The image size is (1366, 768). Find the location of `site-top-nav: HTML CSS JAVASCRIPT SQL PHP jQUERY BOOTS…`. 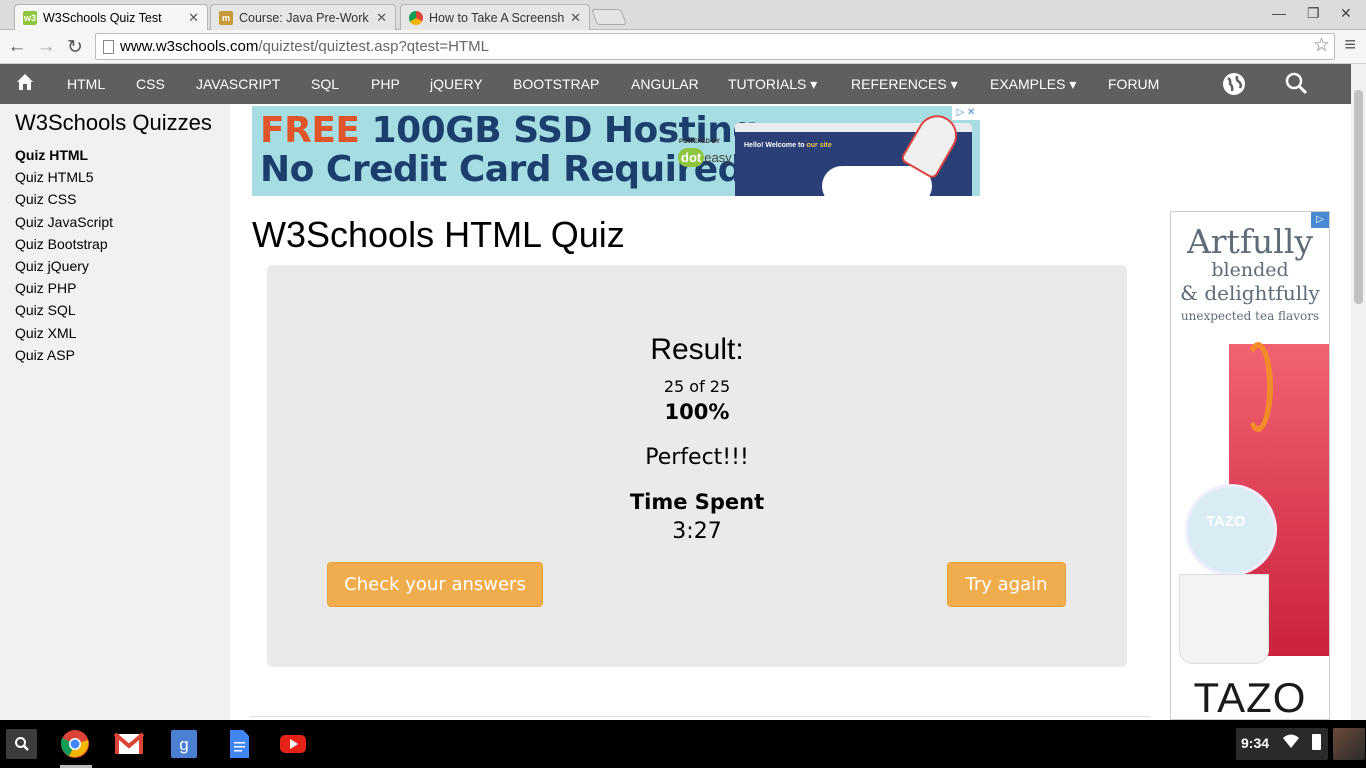

site-top-nav: HTML CSS JAVASCRIPT SQL PHP jQUERY BOOTS… is located at coordinates (675, 84).